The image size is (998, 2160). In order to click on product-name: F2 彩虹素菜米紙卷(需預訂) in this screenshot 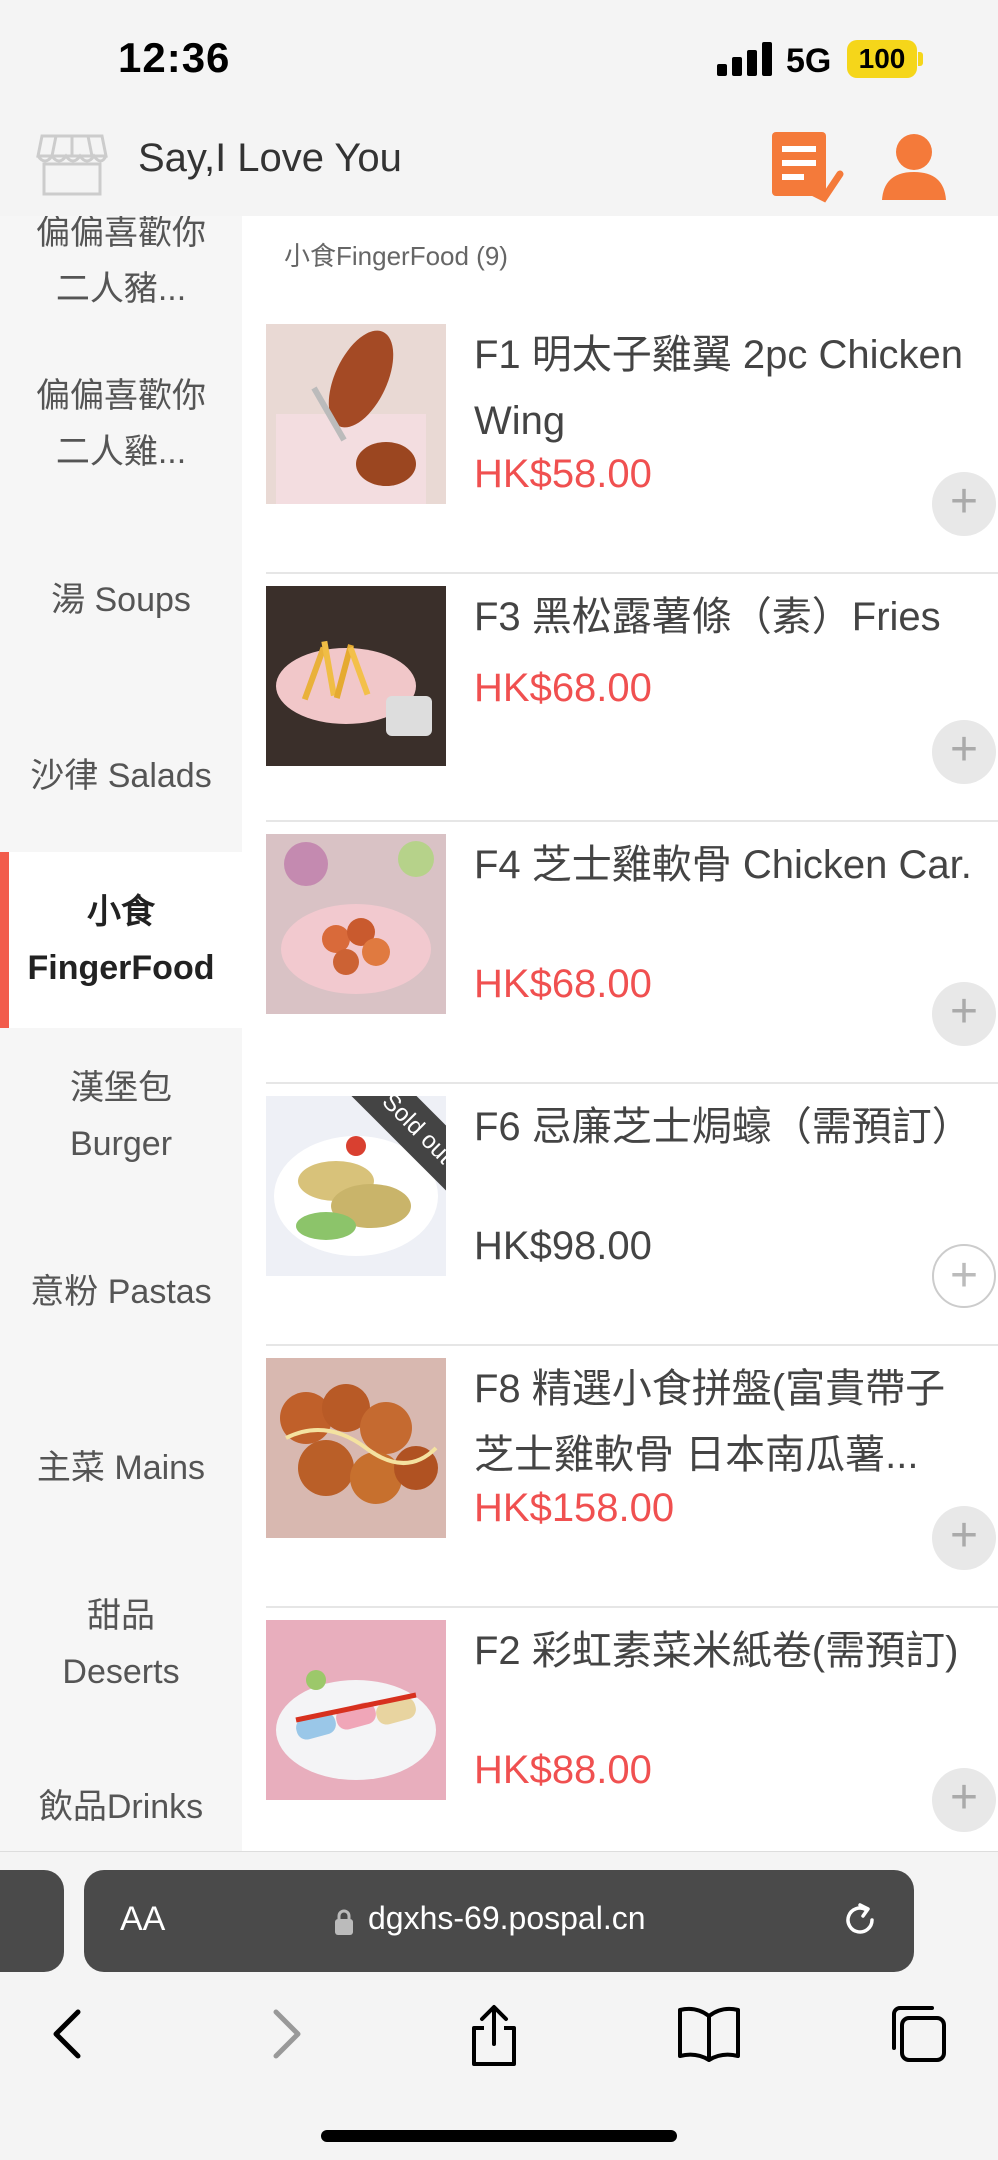, I will do `click(716, 1651)`.